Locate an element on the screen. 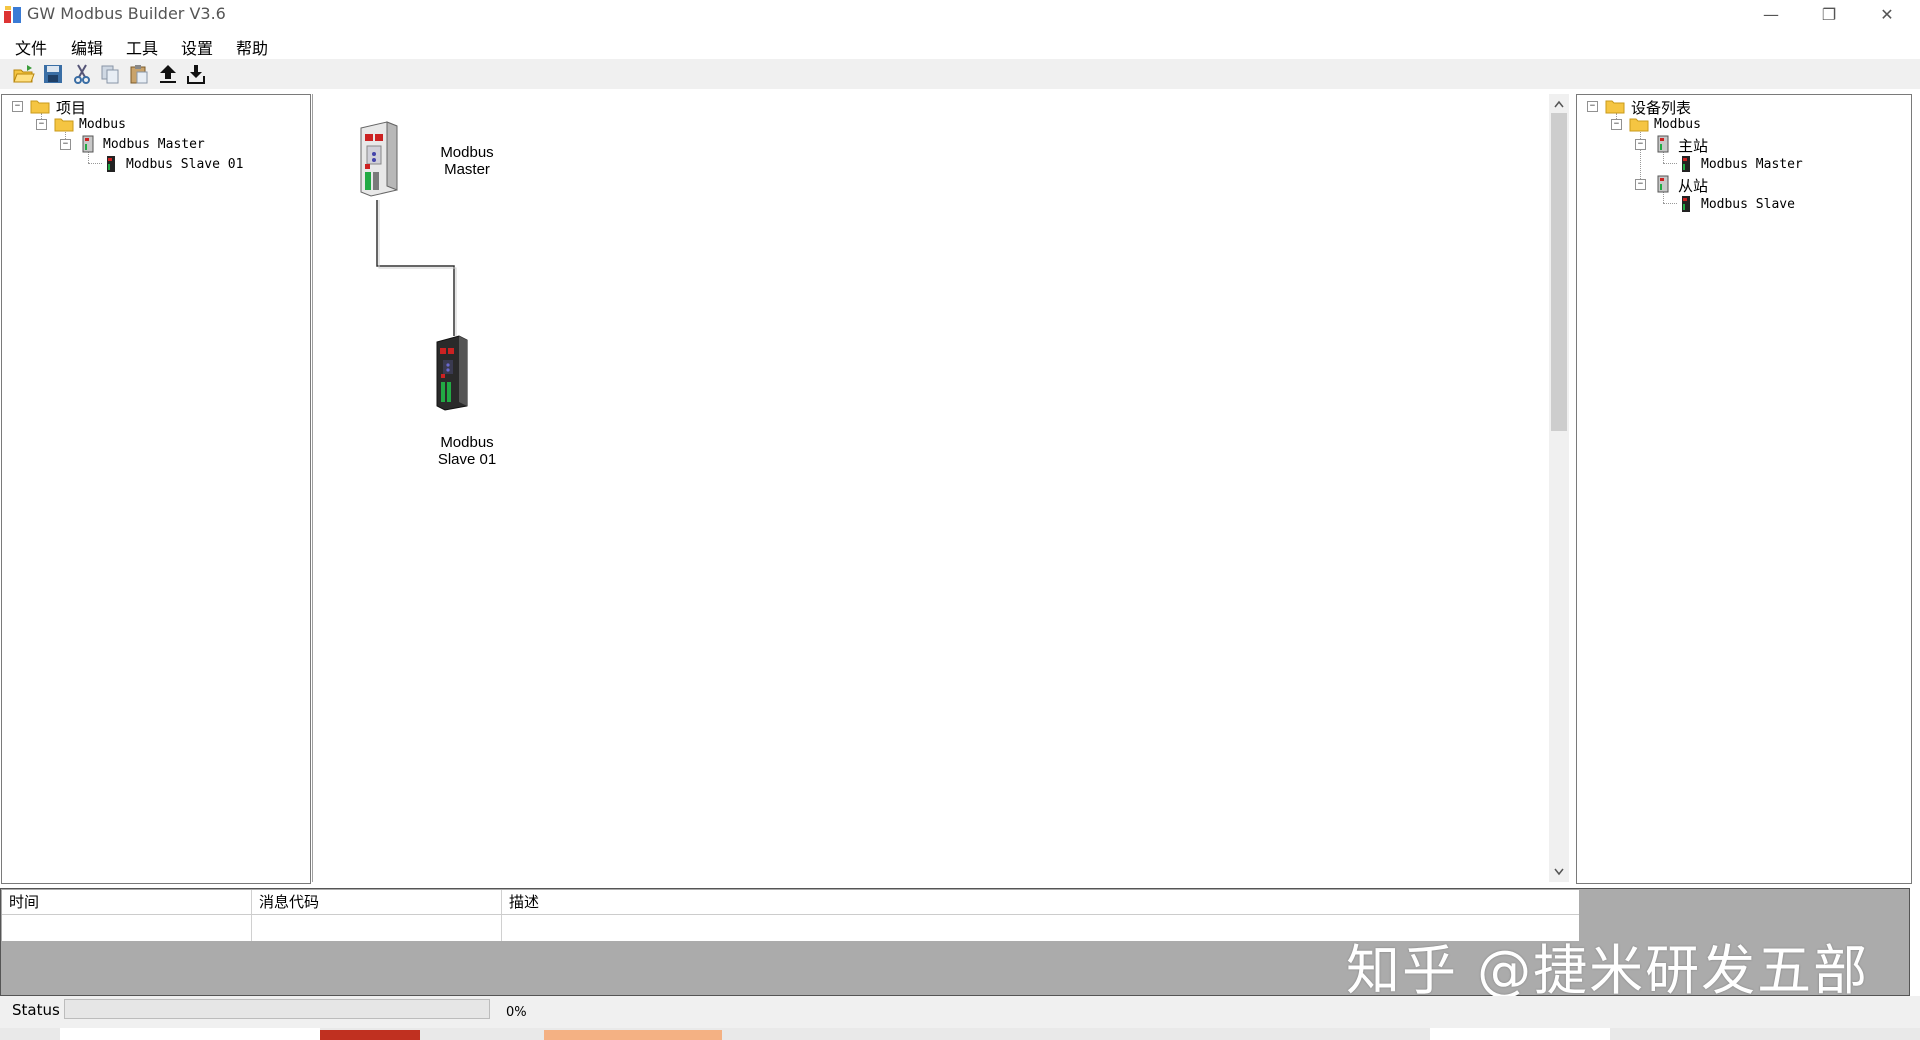 Image resolution: width=1920 pixels, height=1040 pixels. save-icon is located at coordinates (53, 74).